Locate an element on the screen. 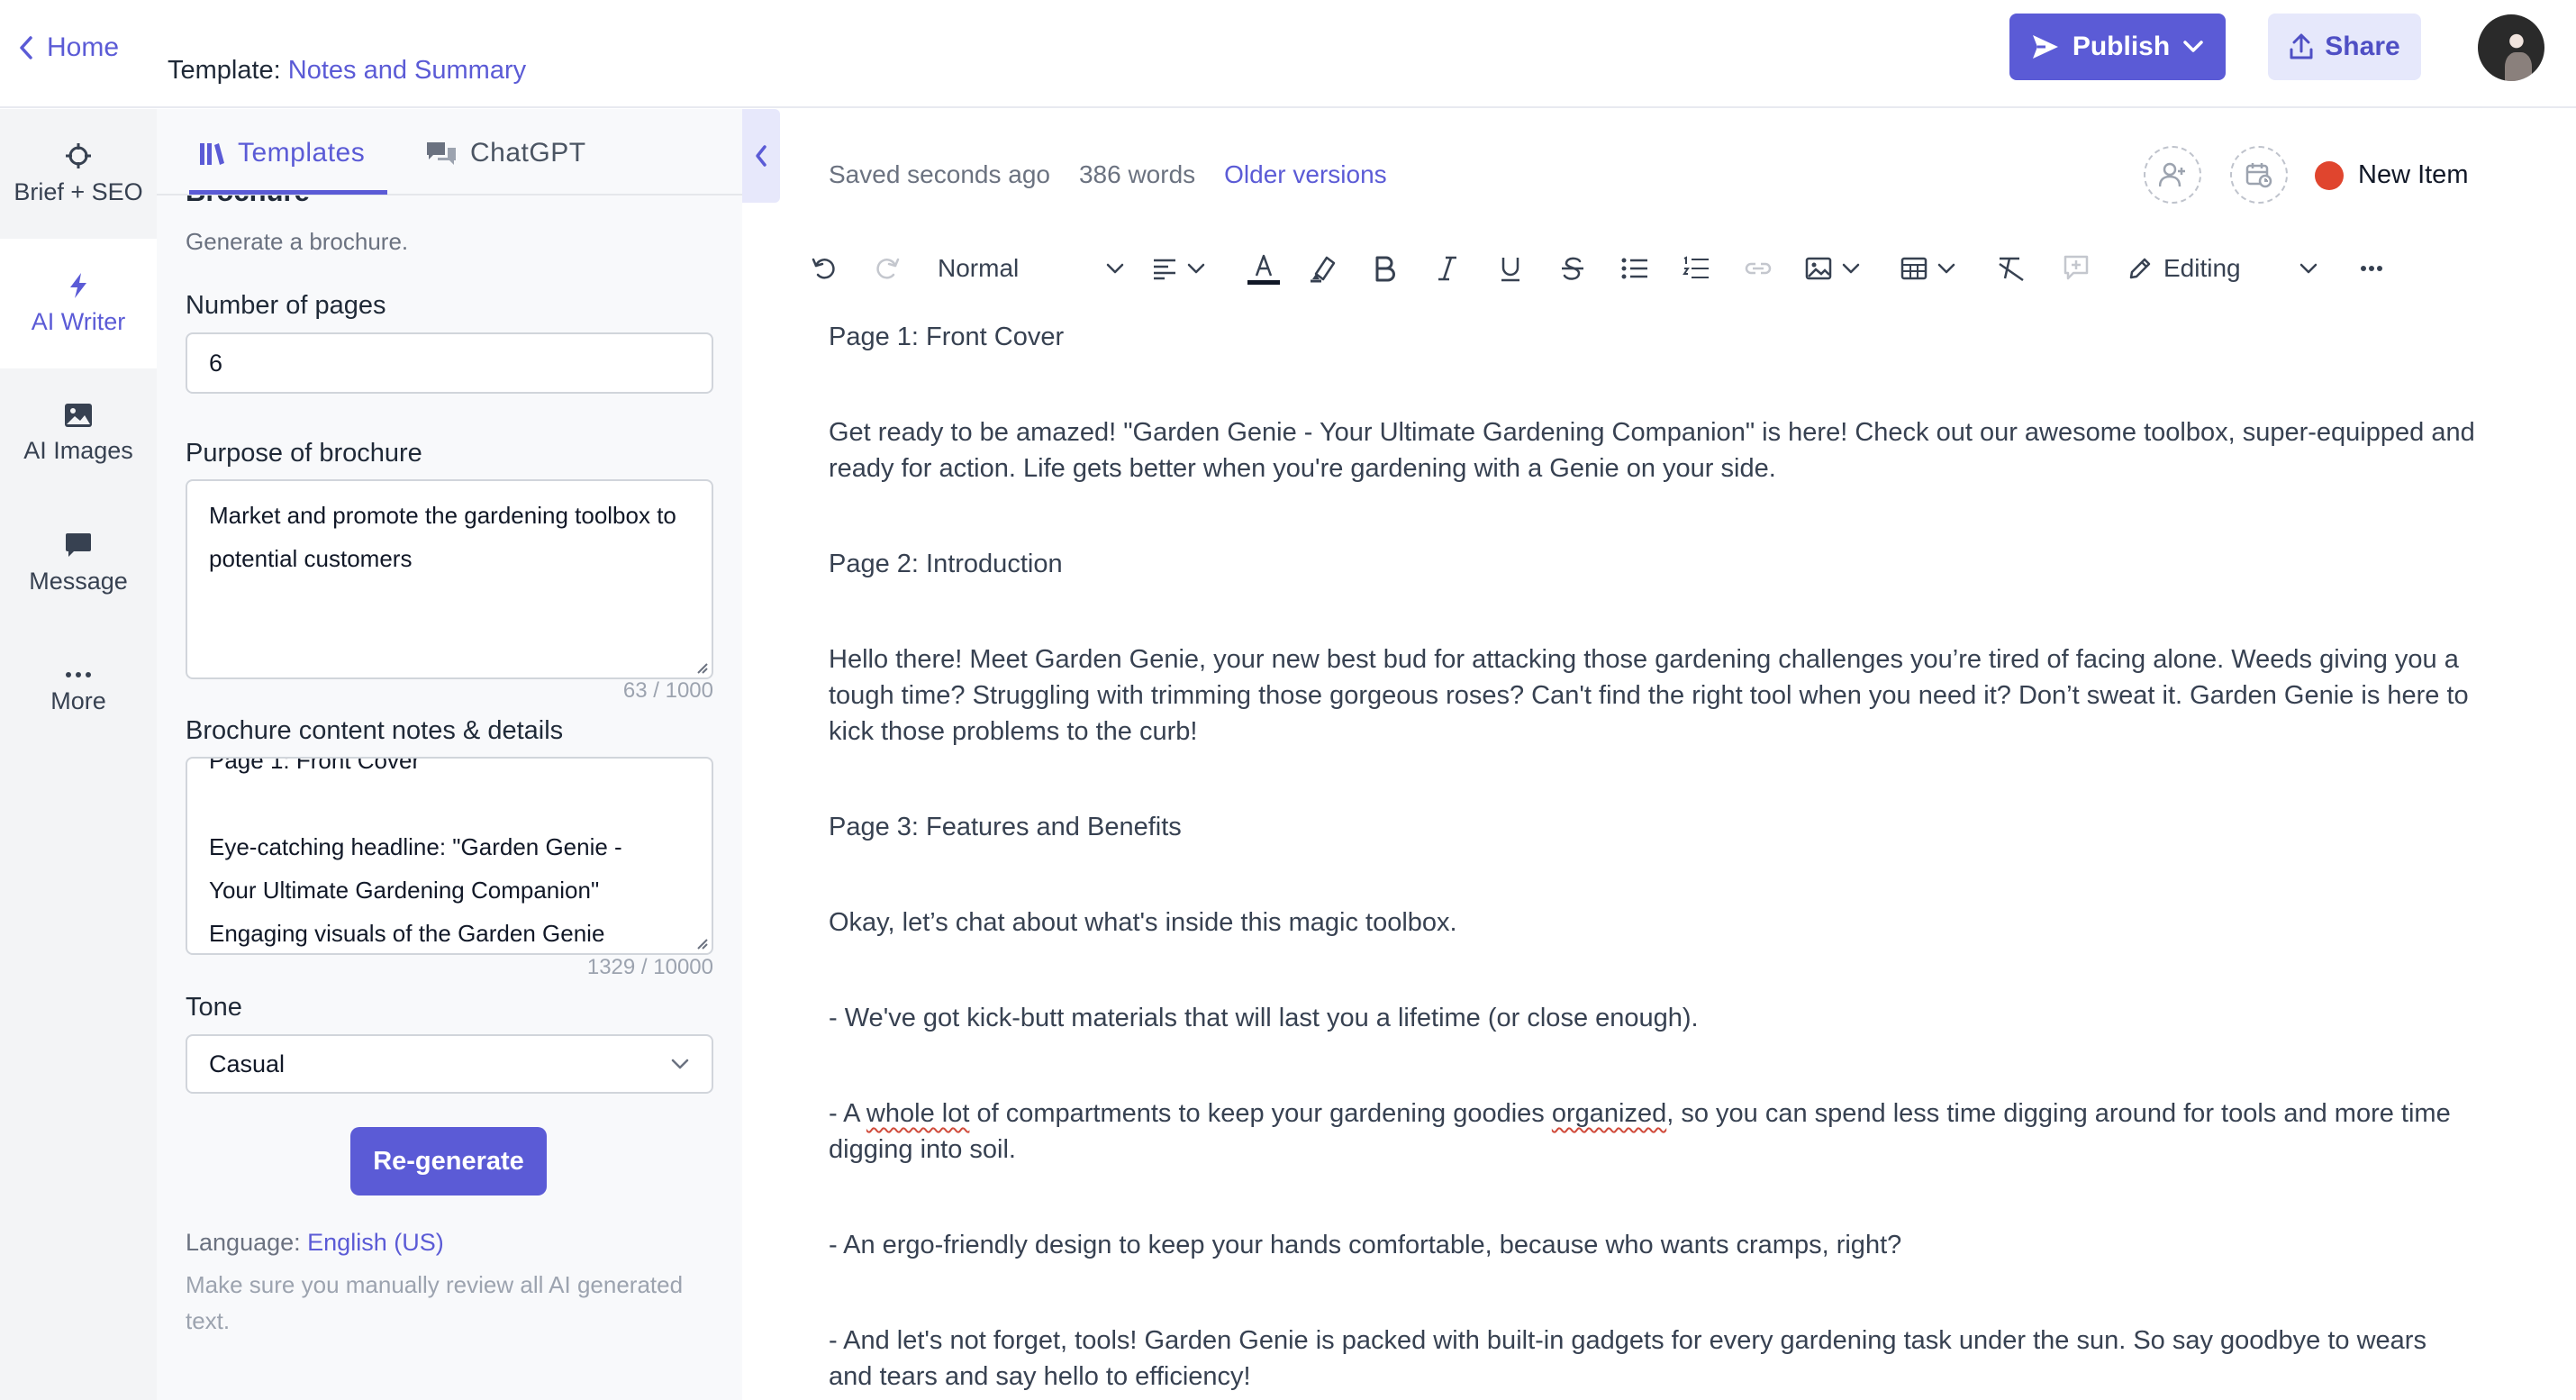  rail-item-ai-writer: AI Writer is located at coordinates (78, 304).